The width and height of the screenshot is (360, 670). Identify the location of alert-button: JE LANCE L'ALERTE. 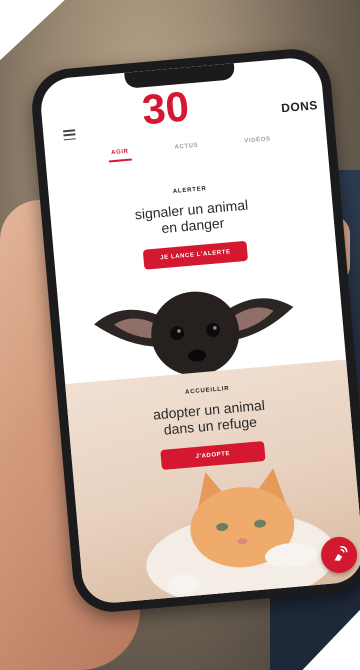
(195, 255).